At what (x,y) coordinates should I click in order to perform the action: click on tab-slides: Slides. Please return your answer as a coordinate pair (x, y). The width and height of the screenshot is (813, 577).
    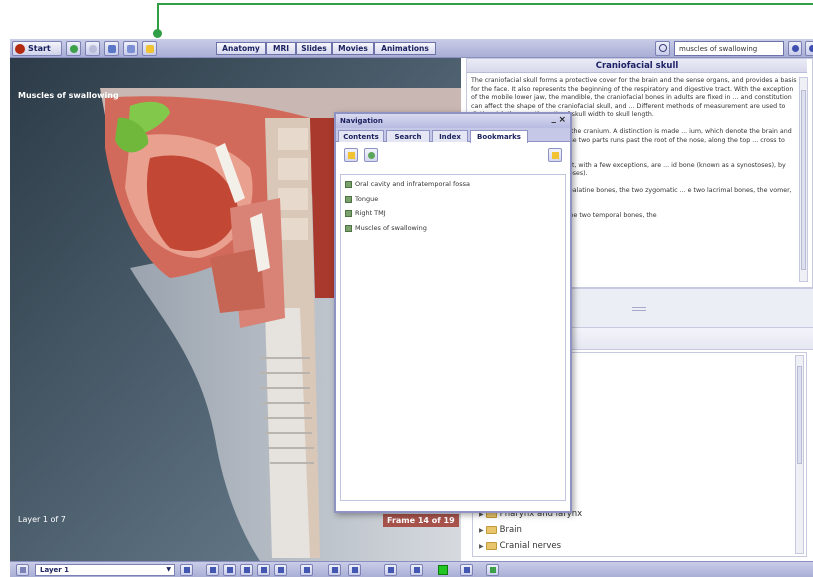
    Looking at the image, I should click on (314, 48).